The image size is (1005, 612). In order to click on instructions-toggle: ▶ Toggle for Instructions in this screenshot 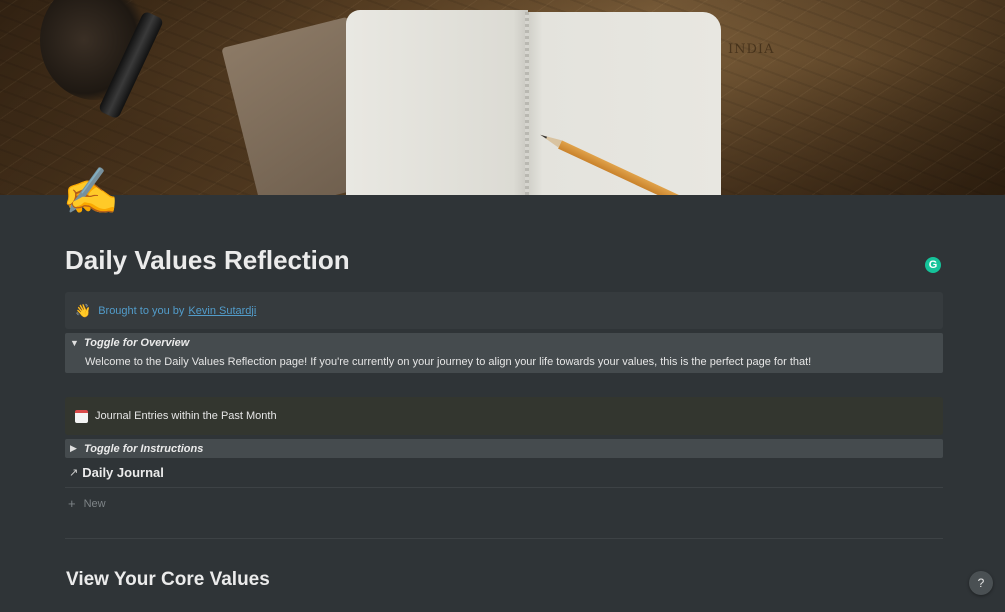, I will do `click(504, 448)`.